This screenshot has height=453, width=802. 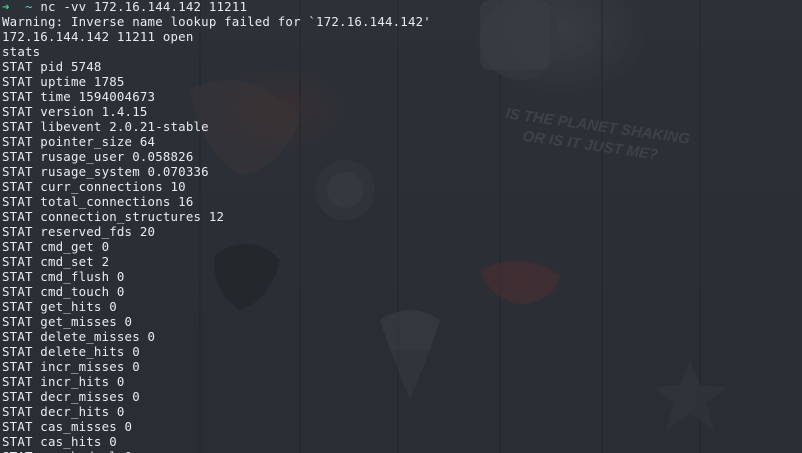 I want to click on output-line: STAT cas_misses 0, so click(x=67, y=426).